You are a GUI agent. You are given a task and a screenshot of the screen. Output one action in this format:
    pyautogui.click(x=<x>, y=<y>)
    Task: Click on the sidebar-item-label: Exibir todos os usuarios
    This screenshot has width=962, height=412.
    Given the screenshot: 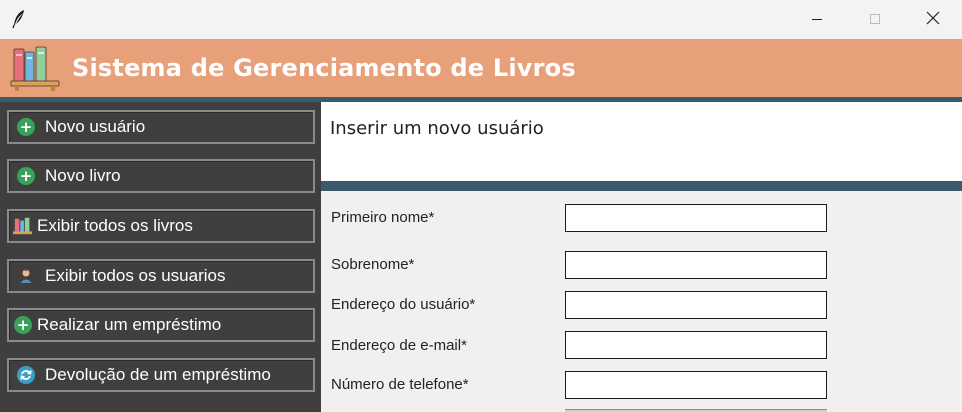 What is the action you would take?
    pyautogui.click(x=135, y=275)
    